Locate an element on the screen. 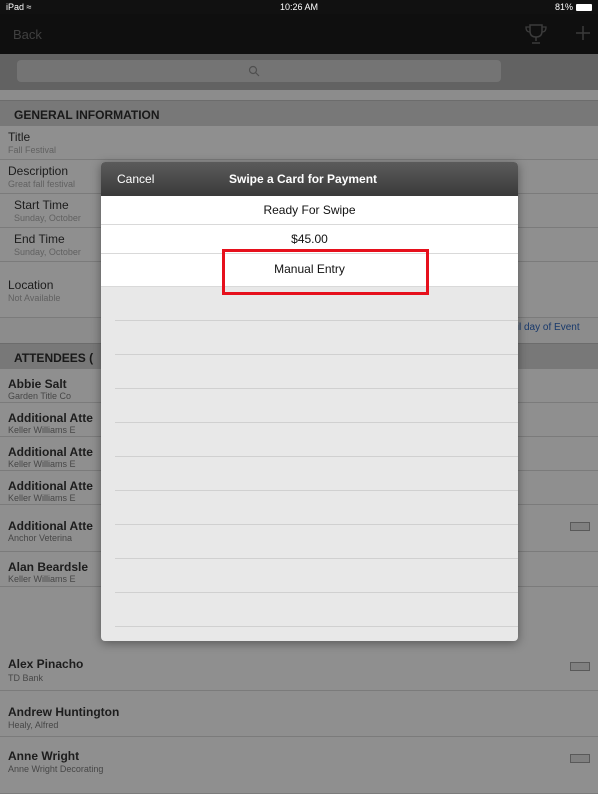 This screenshot has width=598, height=794. modal-title: Swipe a Card for Payment is located at coordinates (303, 179).